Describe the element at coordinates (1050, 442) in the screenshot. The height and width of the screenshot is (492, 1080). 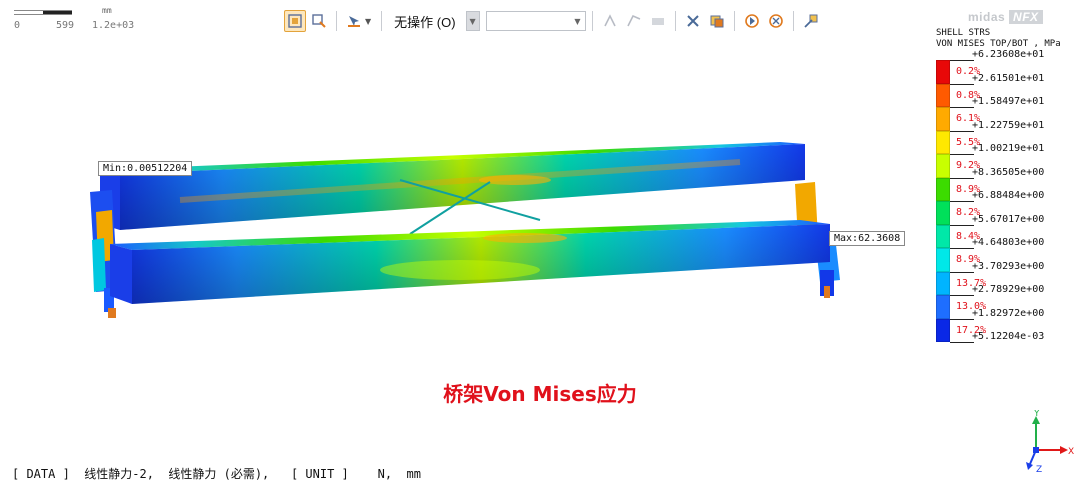
I see `axis-triad-icon: Y X Z` at that location.